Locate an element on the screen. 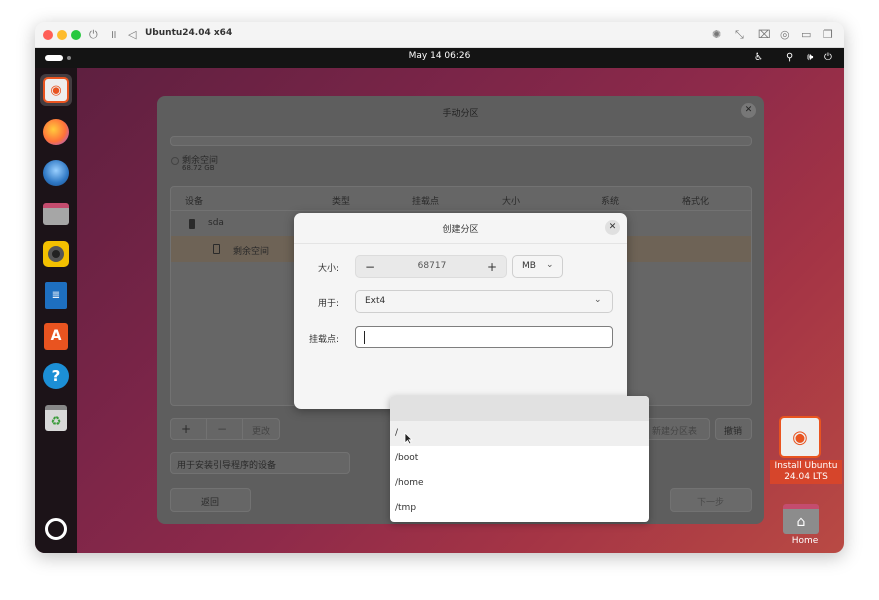  table-header: 设备 类型 挂载点 大小 系统 格式化 is located at coordinates (461, 199).